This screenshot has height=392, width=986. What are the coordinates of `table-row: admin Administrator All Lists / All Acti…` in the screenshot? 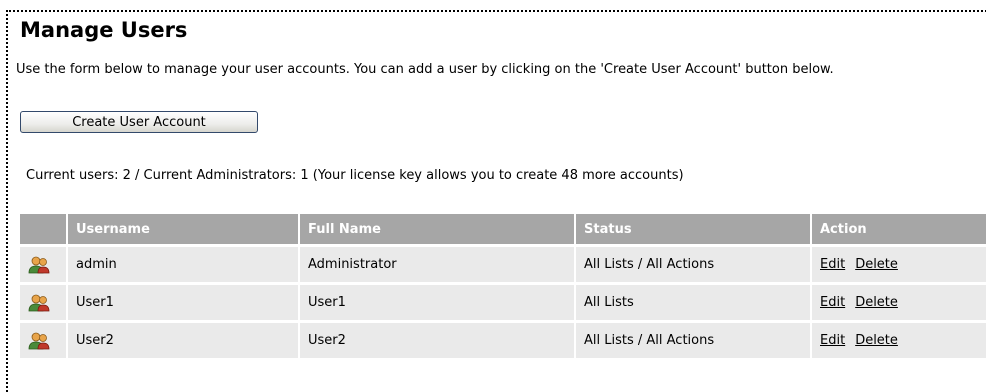 It's located at (503, 263).